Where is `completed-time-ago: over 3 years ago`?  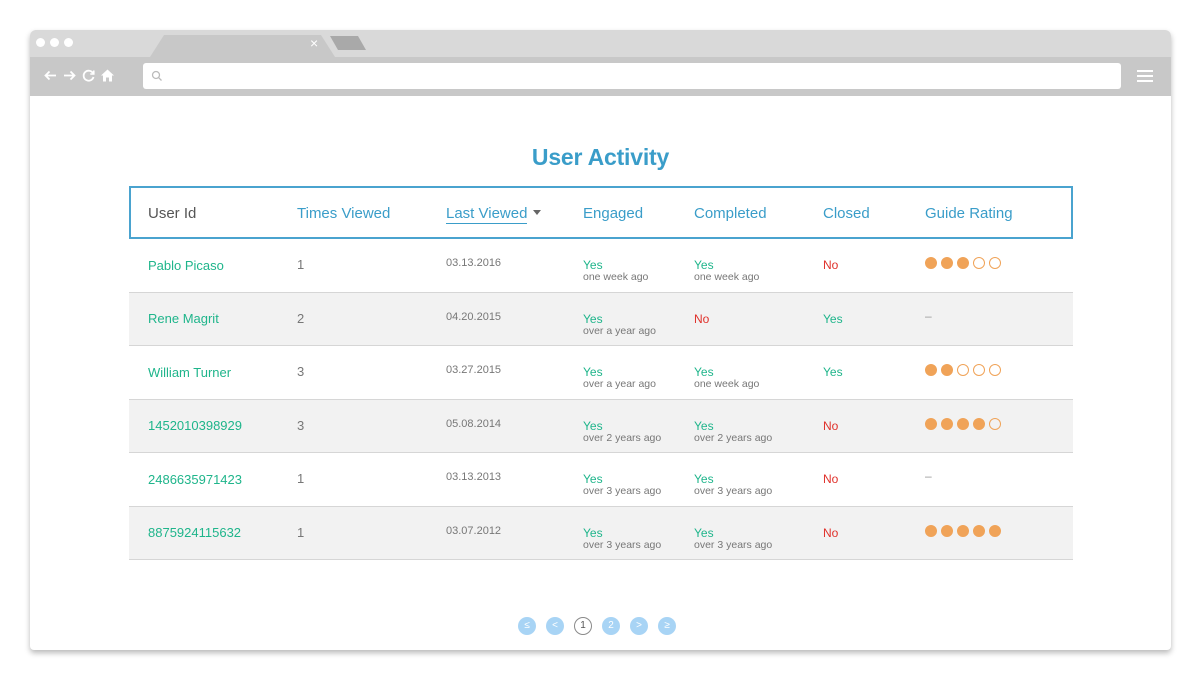
completed-time-ago: over 3 years ago is located at coordinates (733, 491).